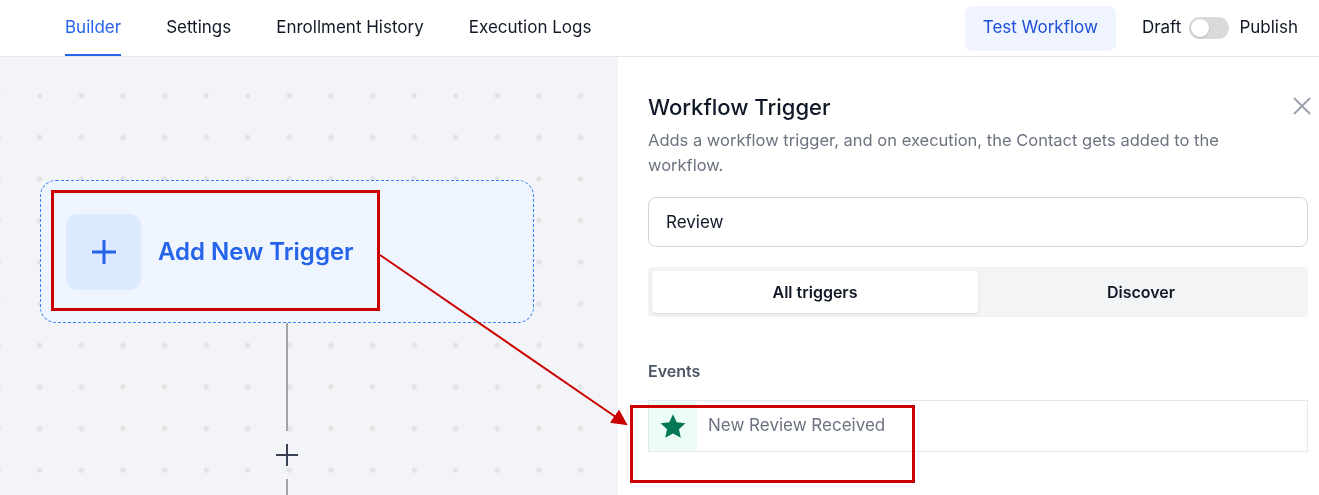 The width and height of the screenshot is (1319, 495). What do you see at coordinates (739, 107) in the screenshot?
I see `panel-title: Workflow Trigger` at bounding box center [739, 107].